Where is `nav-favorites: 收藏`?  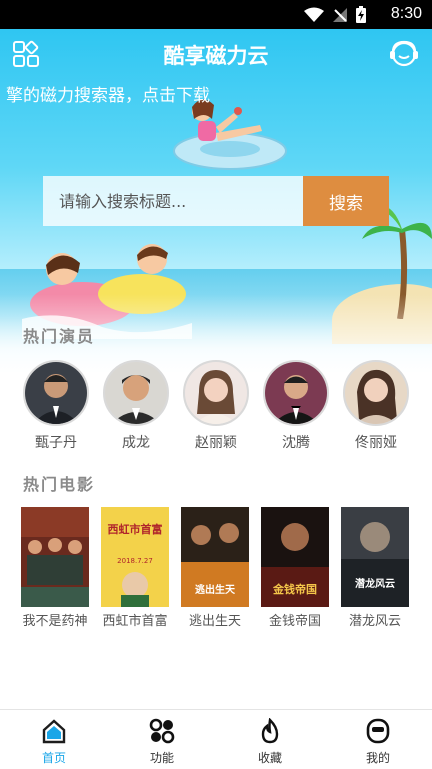 nav-favorites: 收藏 is located at coordinates (270, 739).